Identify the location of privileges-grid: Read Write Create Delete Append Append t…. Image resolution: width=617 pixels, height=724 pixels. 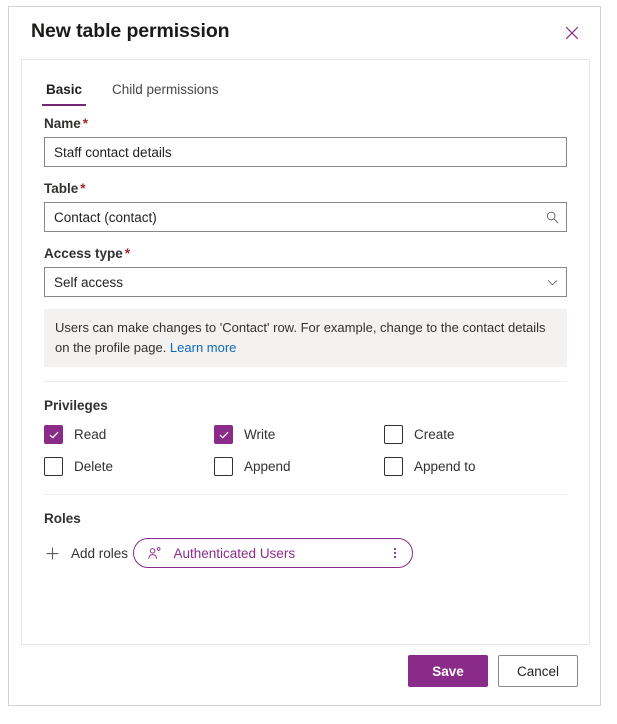
(305, 450).